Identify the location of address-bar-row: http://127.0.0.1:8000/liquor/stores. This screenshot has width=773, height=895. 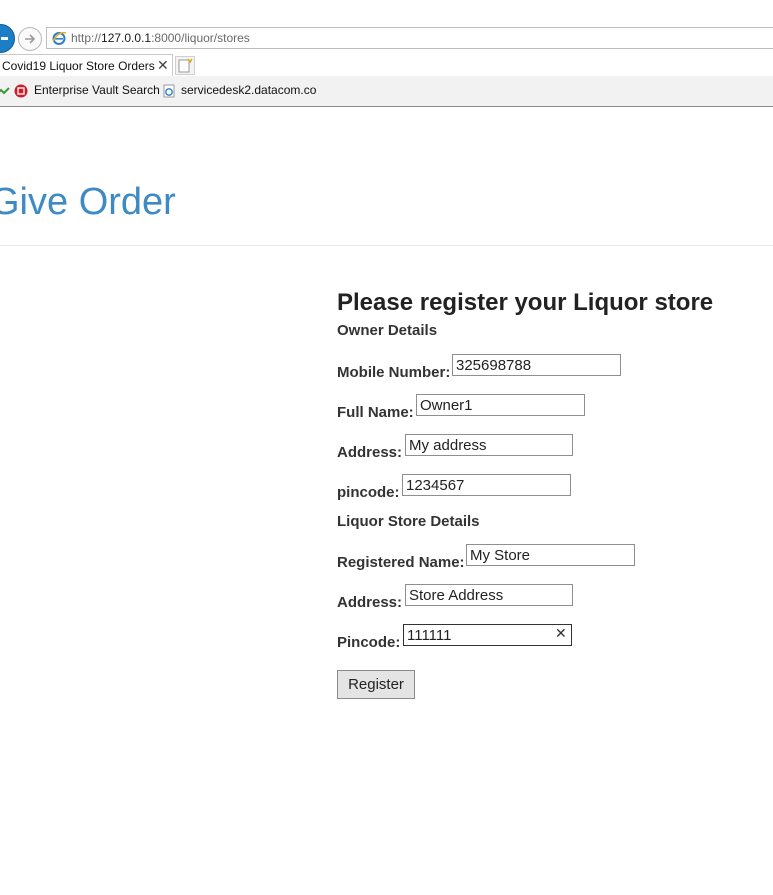
(386, 38).